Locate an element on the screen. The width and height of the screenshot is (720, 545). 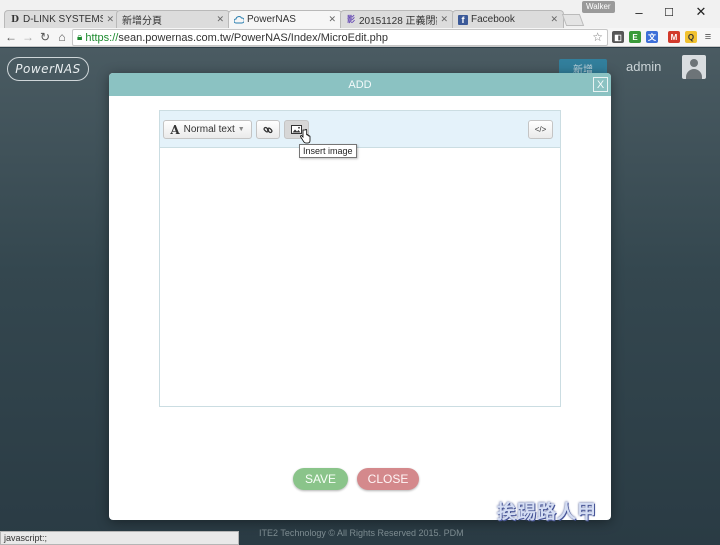
user-icon-body is located at coordinates (694, 74).